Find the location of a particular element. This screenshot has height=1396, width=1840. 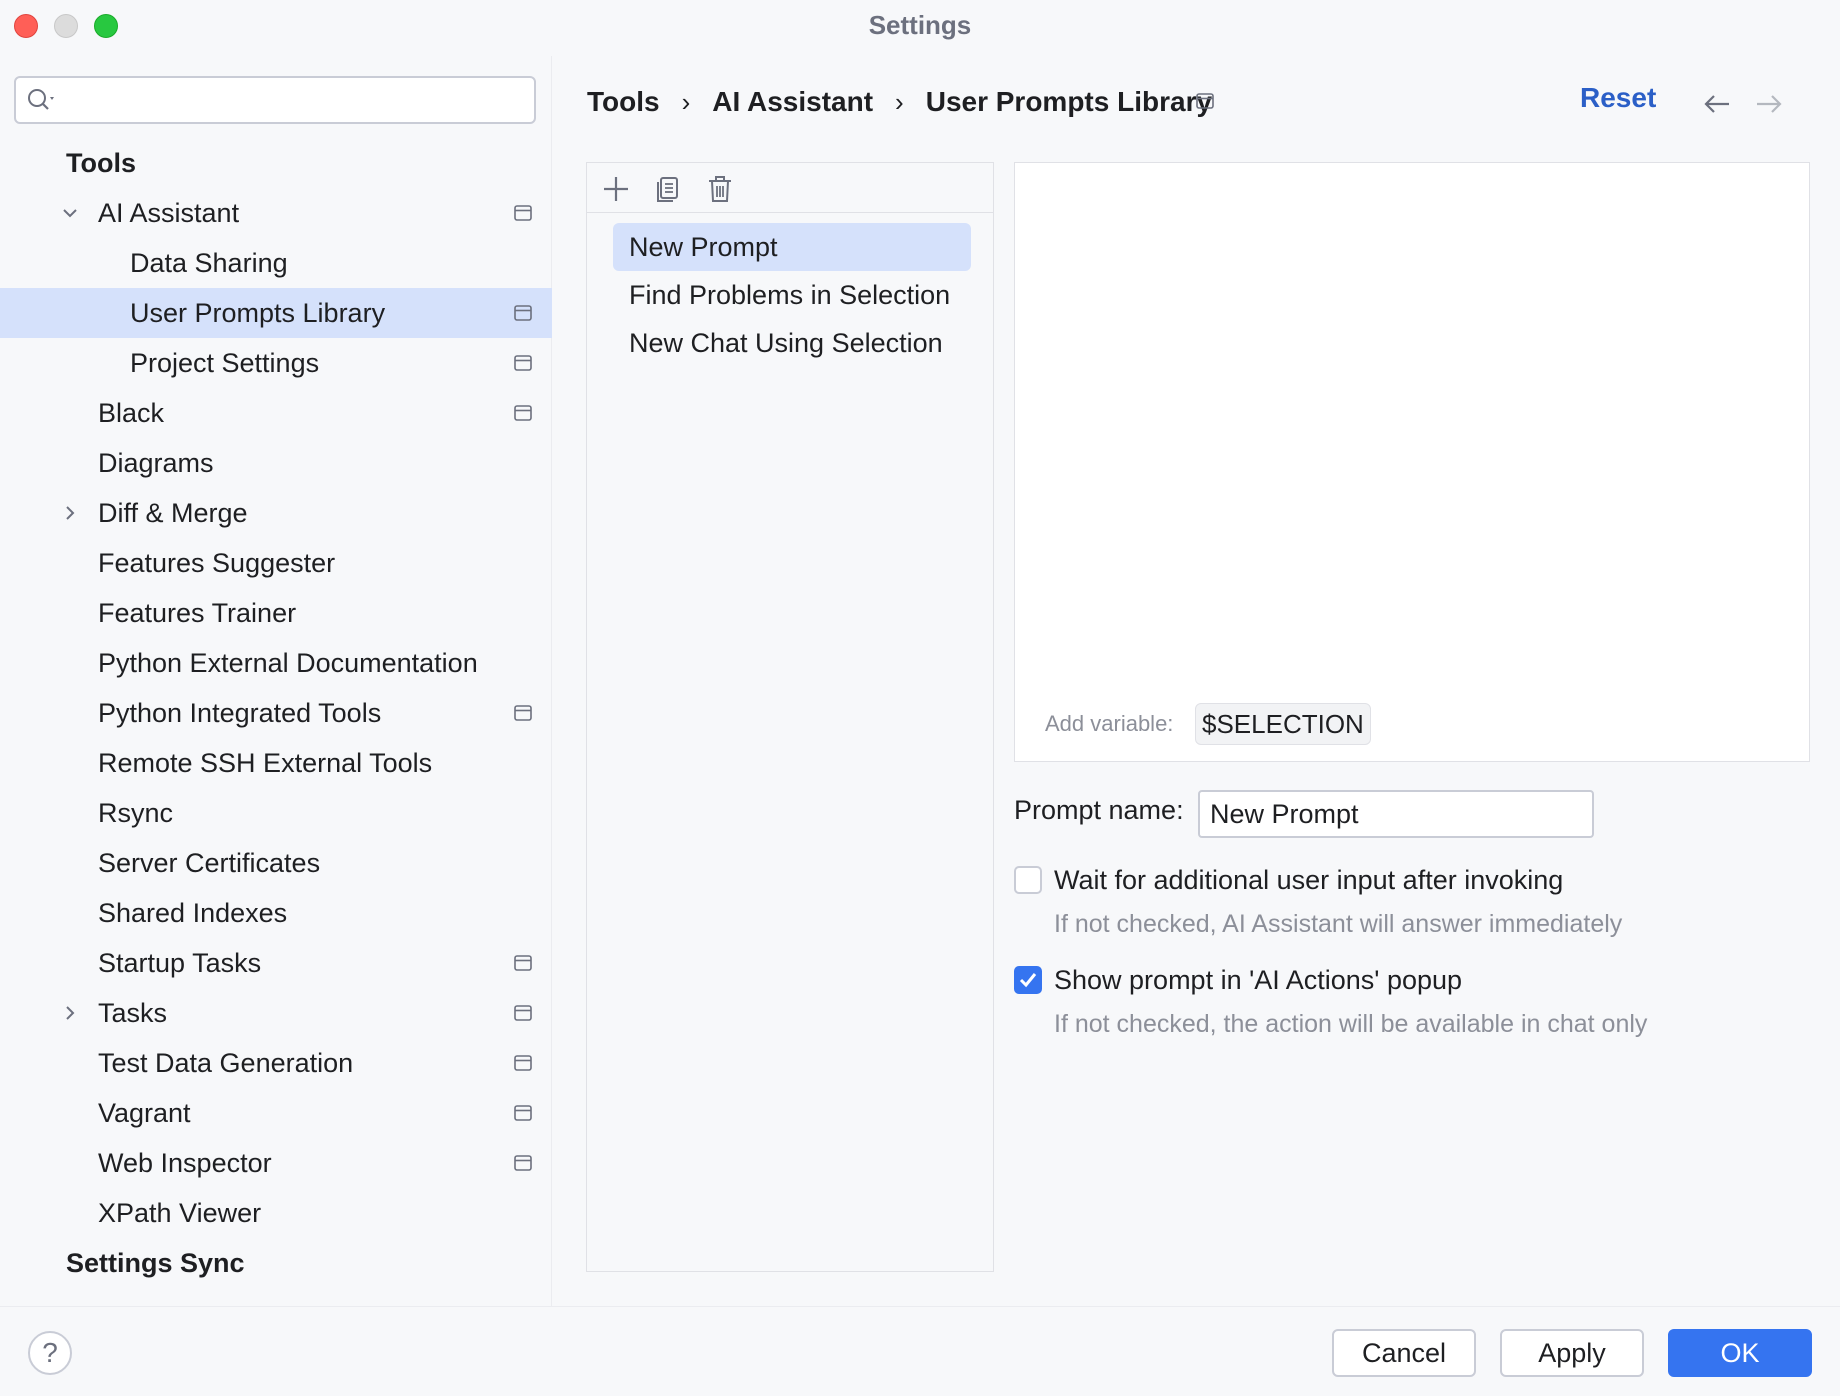

chevron-down-icon is located at coordinates (70, 213).